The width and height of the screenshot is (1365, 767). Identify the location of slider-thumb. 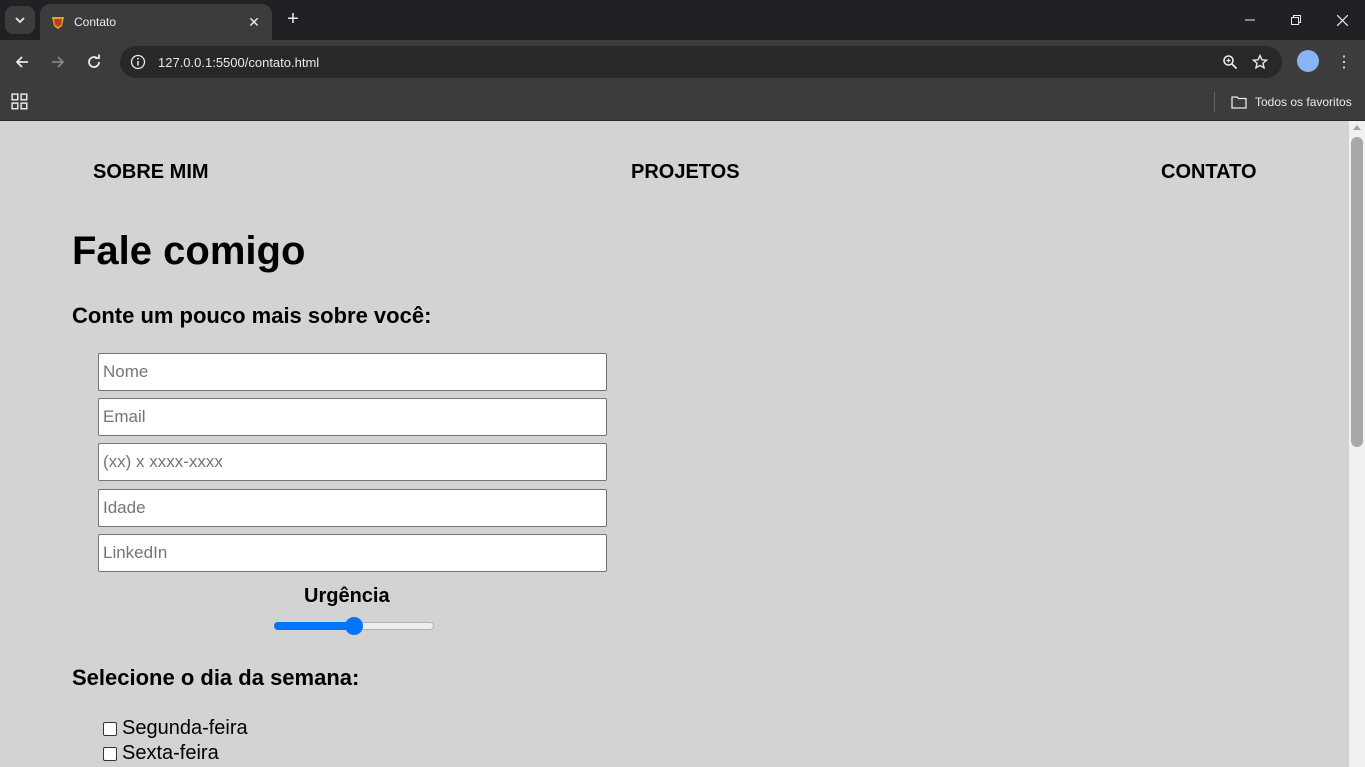
(354, 626).